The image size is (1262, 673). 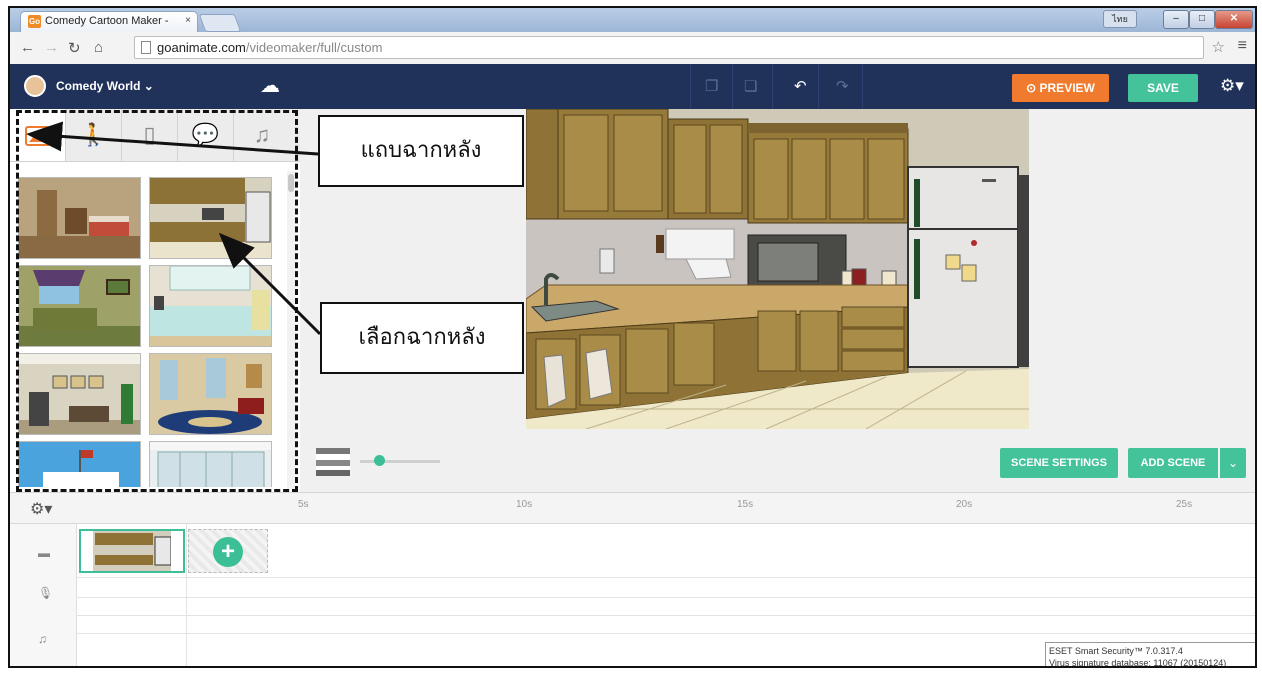 What do you see at coordinates (172, 138) in the screenshot?
I see `arrow-to-tab` at bounding box center [172, 138].